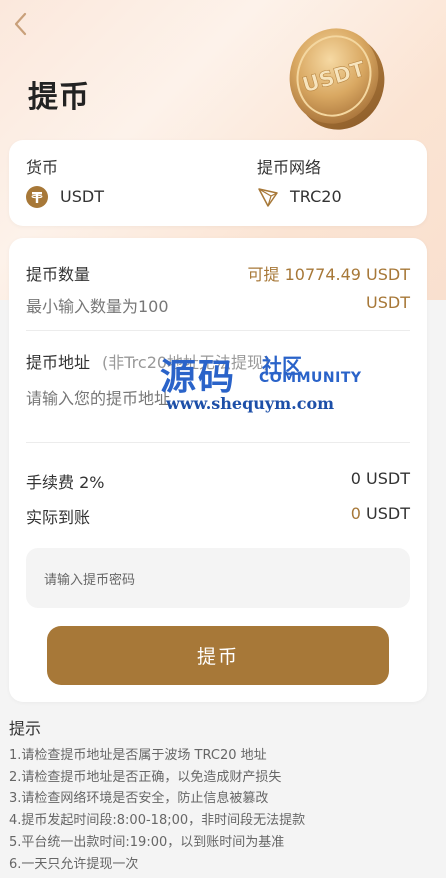 Image resolution: width=446 pixels, height=878 pixels. Describe the element at coordinates (138, 755) in the screenshot. I see `tip-item: 1.请检查提币地址是否属于波场 TRC20 地址` at that location.